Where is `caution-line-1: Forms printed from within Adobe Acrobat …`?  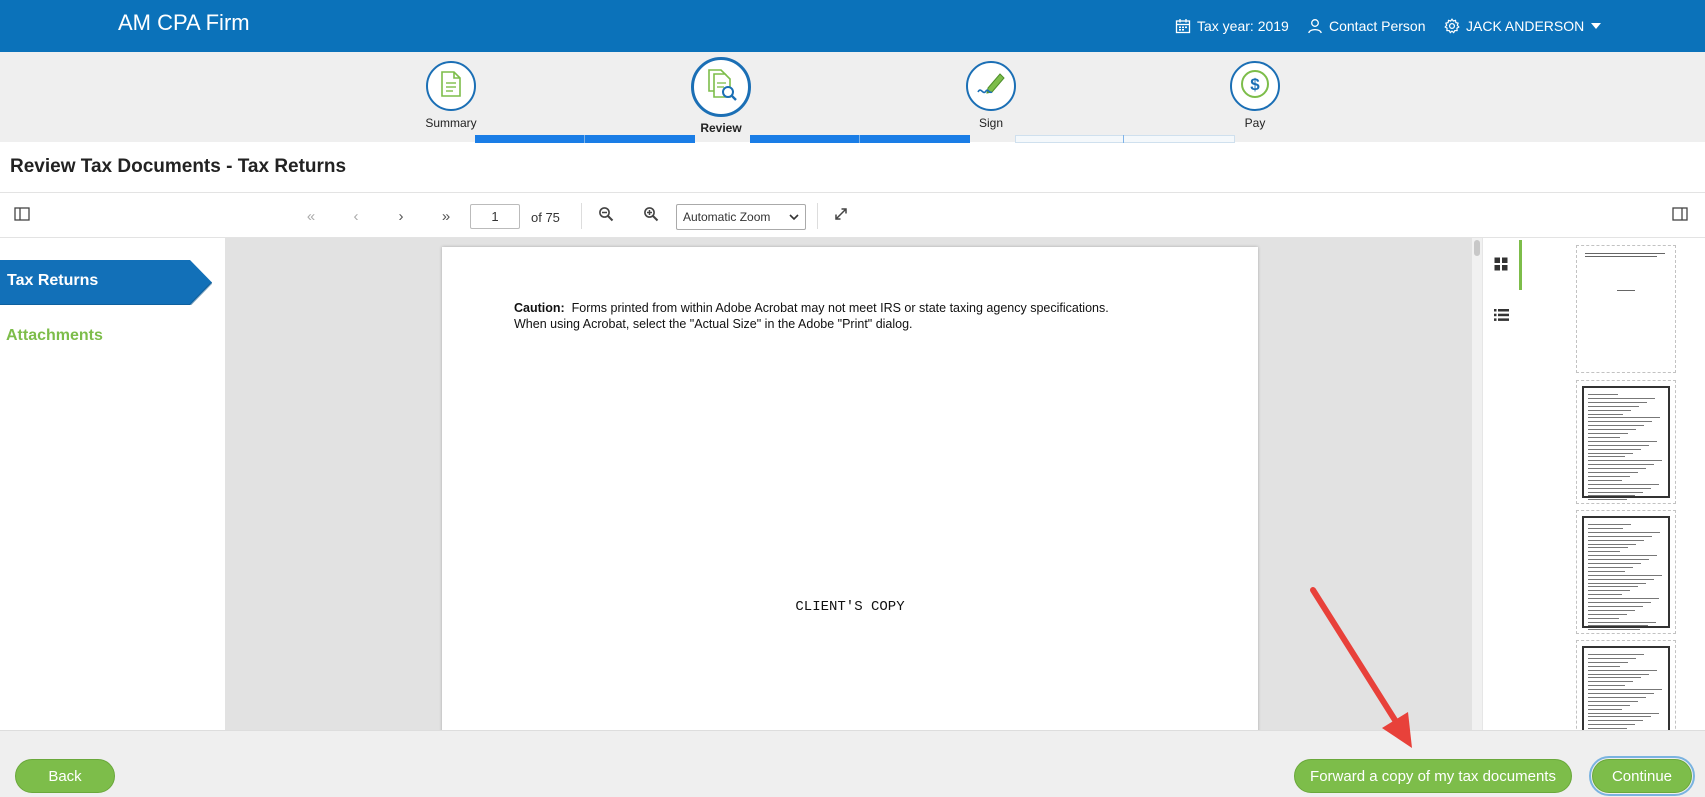
caution-line-1: Forms printed from within Adobe Acrobat … is located at coordinates (840, 308).